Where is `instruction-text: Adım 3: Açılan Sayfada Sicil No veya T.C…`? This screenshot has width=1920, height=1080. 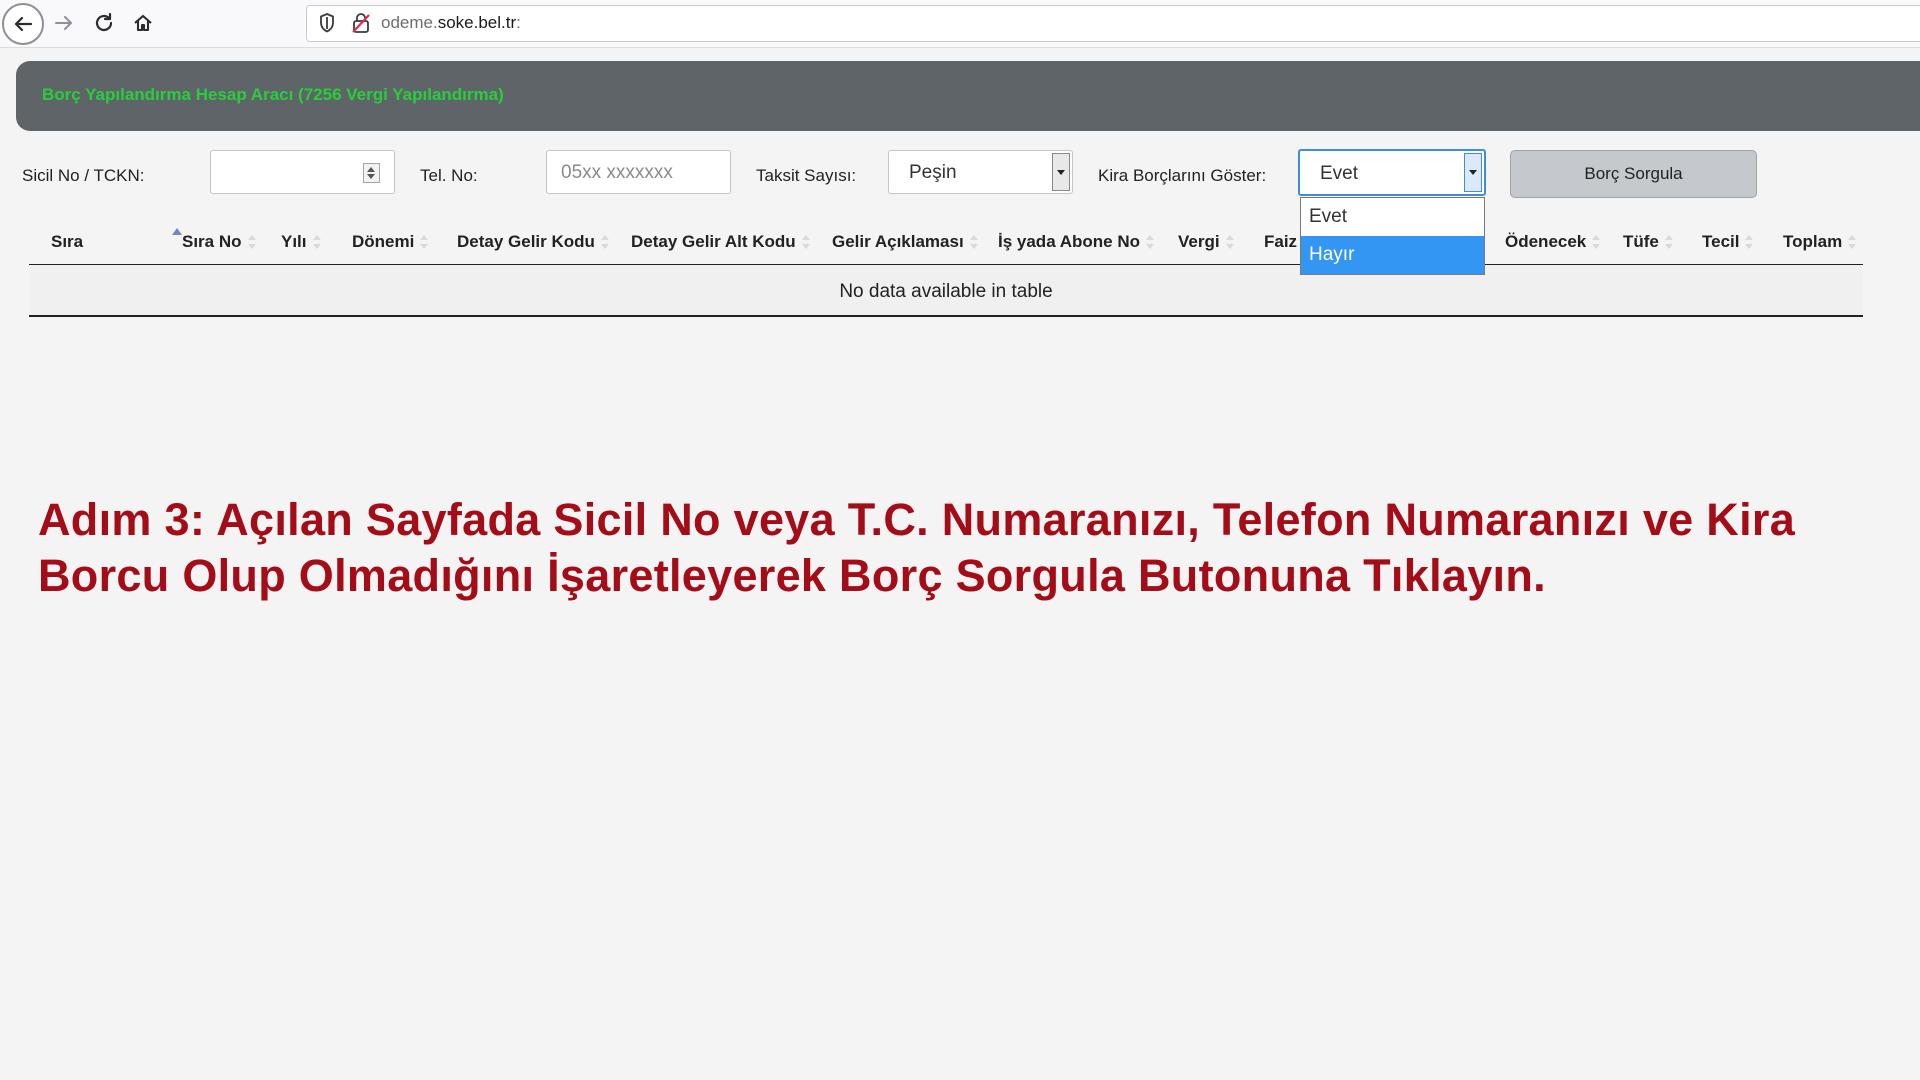
instruction-text: Adım 3: Açılan Sayfada Sicil No veya T.C… is located at coordinates (917, 547).